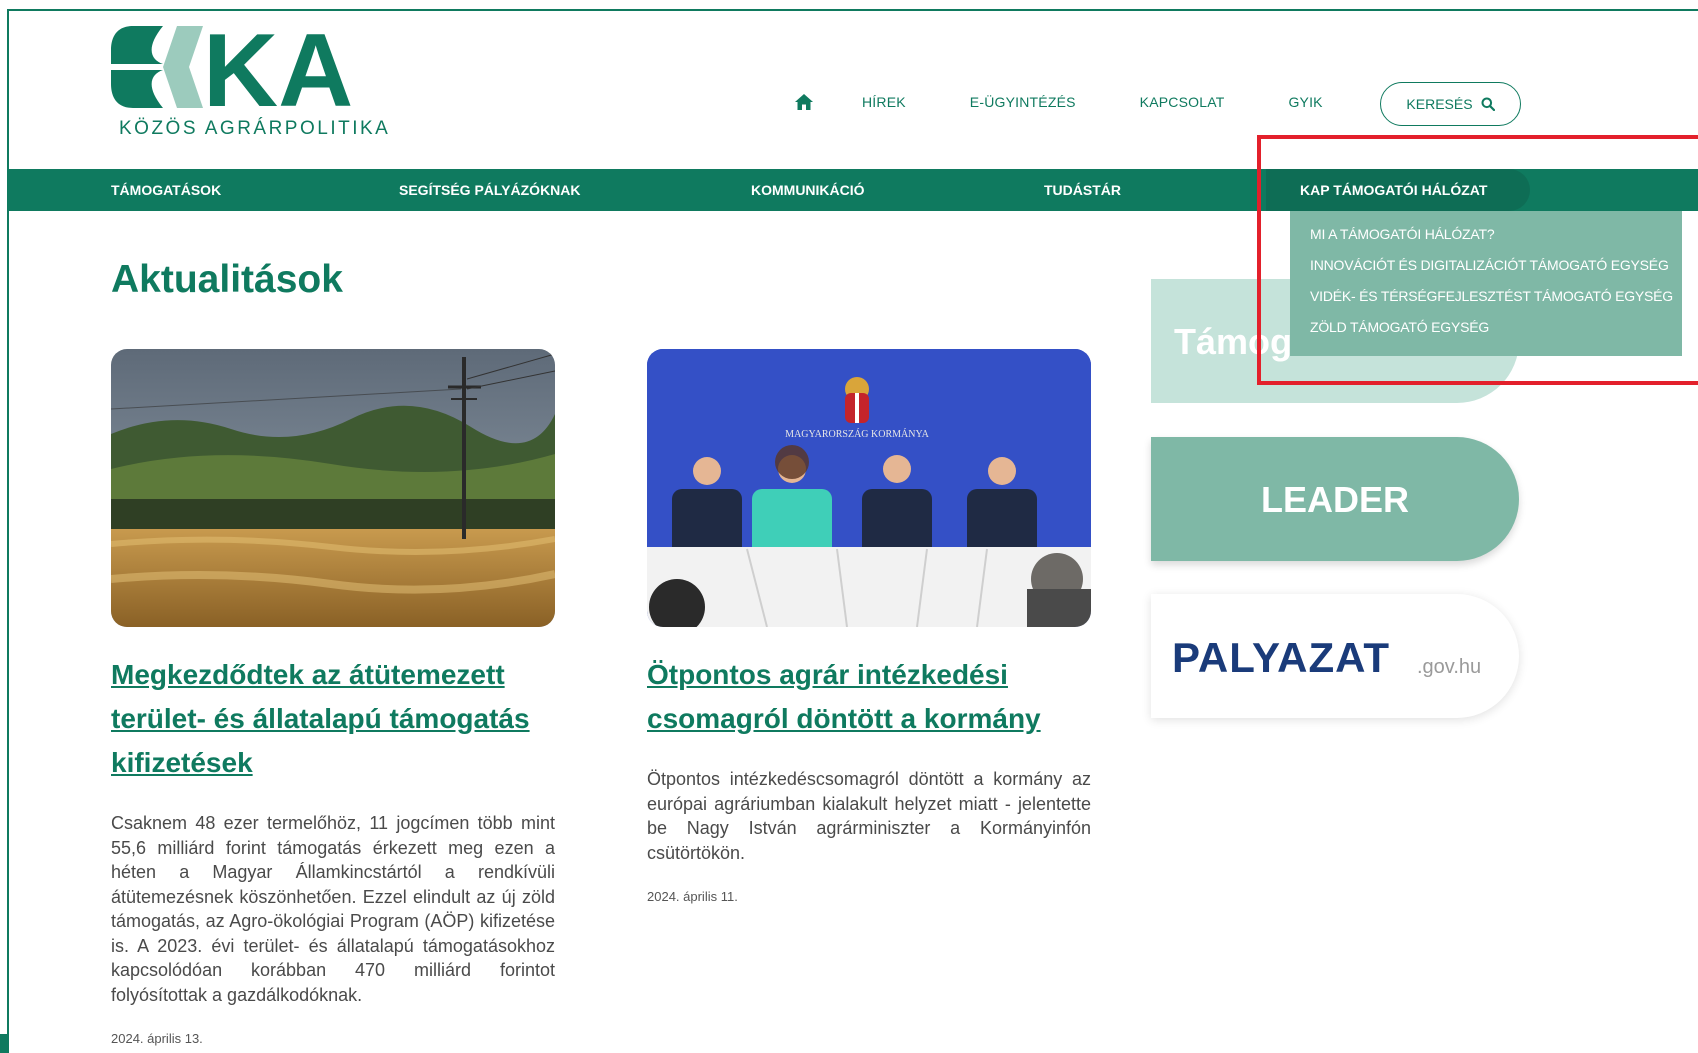 This screenshot has height=1053, width=1698. What do you see at coordinates (277, 67) in the screenshot?
I see `svg-text: KAP` at bounding box center [277, 67].